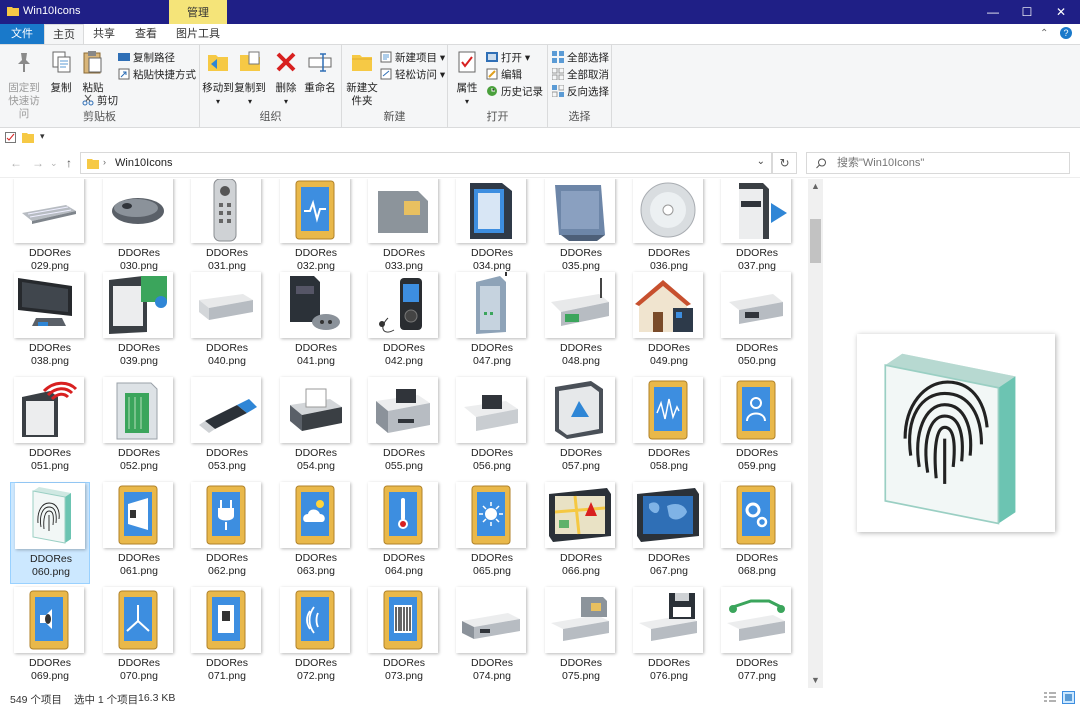 The height and width of the screenshot is (707, 1080). I want to click on file-item: DDORes 034.png, so click(492, 229).